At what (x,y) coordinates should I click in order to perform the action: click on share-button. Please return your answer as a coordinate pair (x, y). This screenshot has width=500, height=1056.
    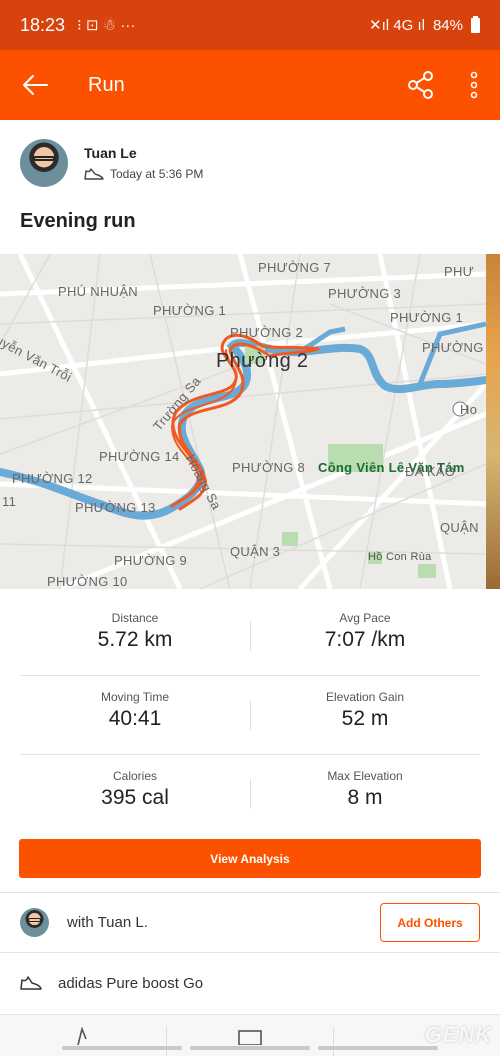
    Looking at the image, I should click on (421, 85).